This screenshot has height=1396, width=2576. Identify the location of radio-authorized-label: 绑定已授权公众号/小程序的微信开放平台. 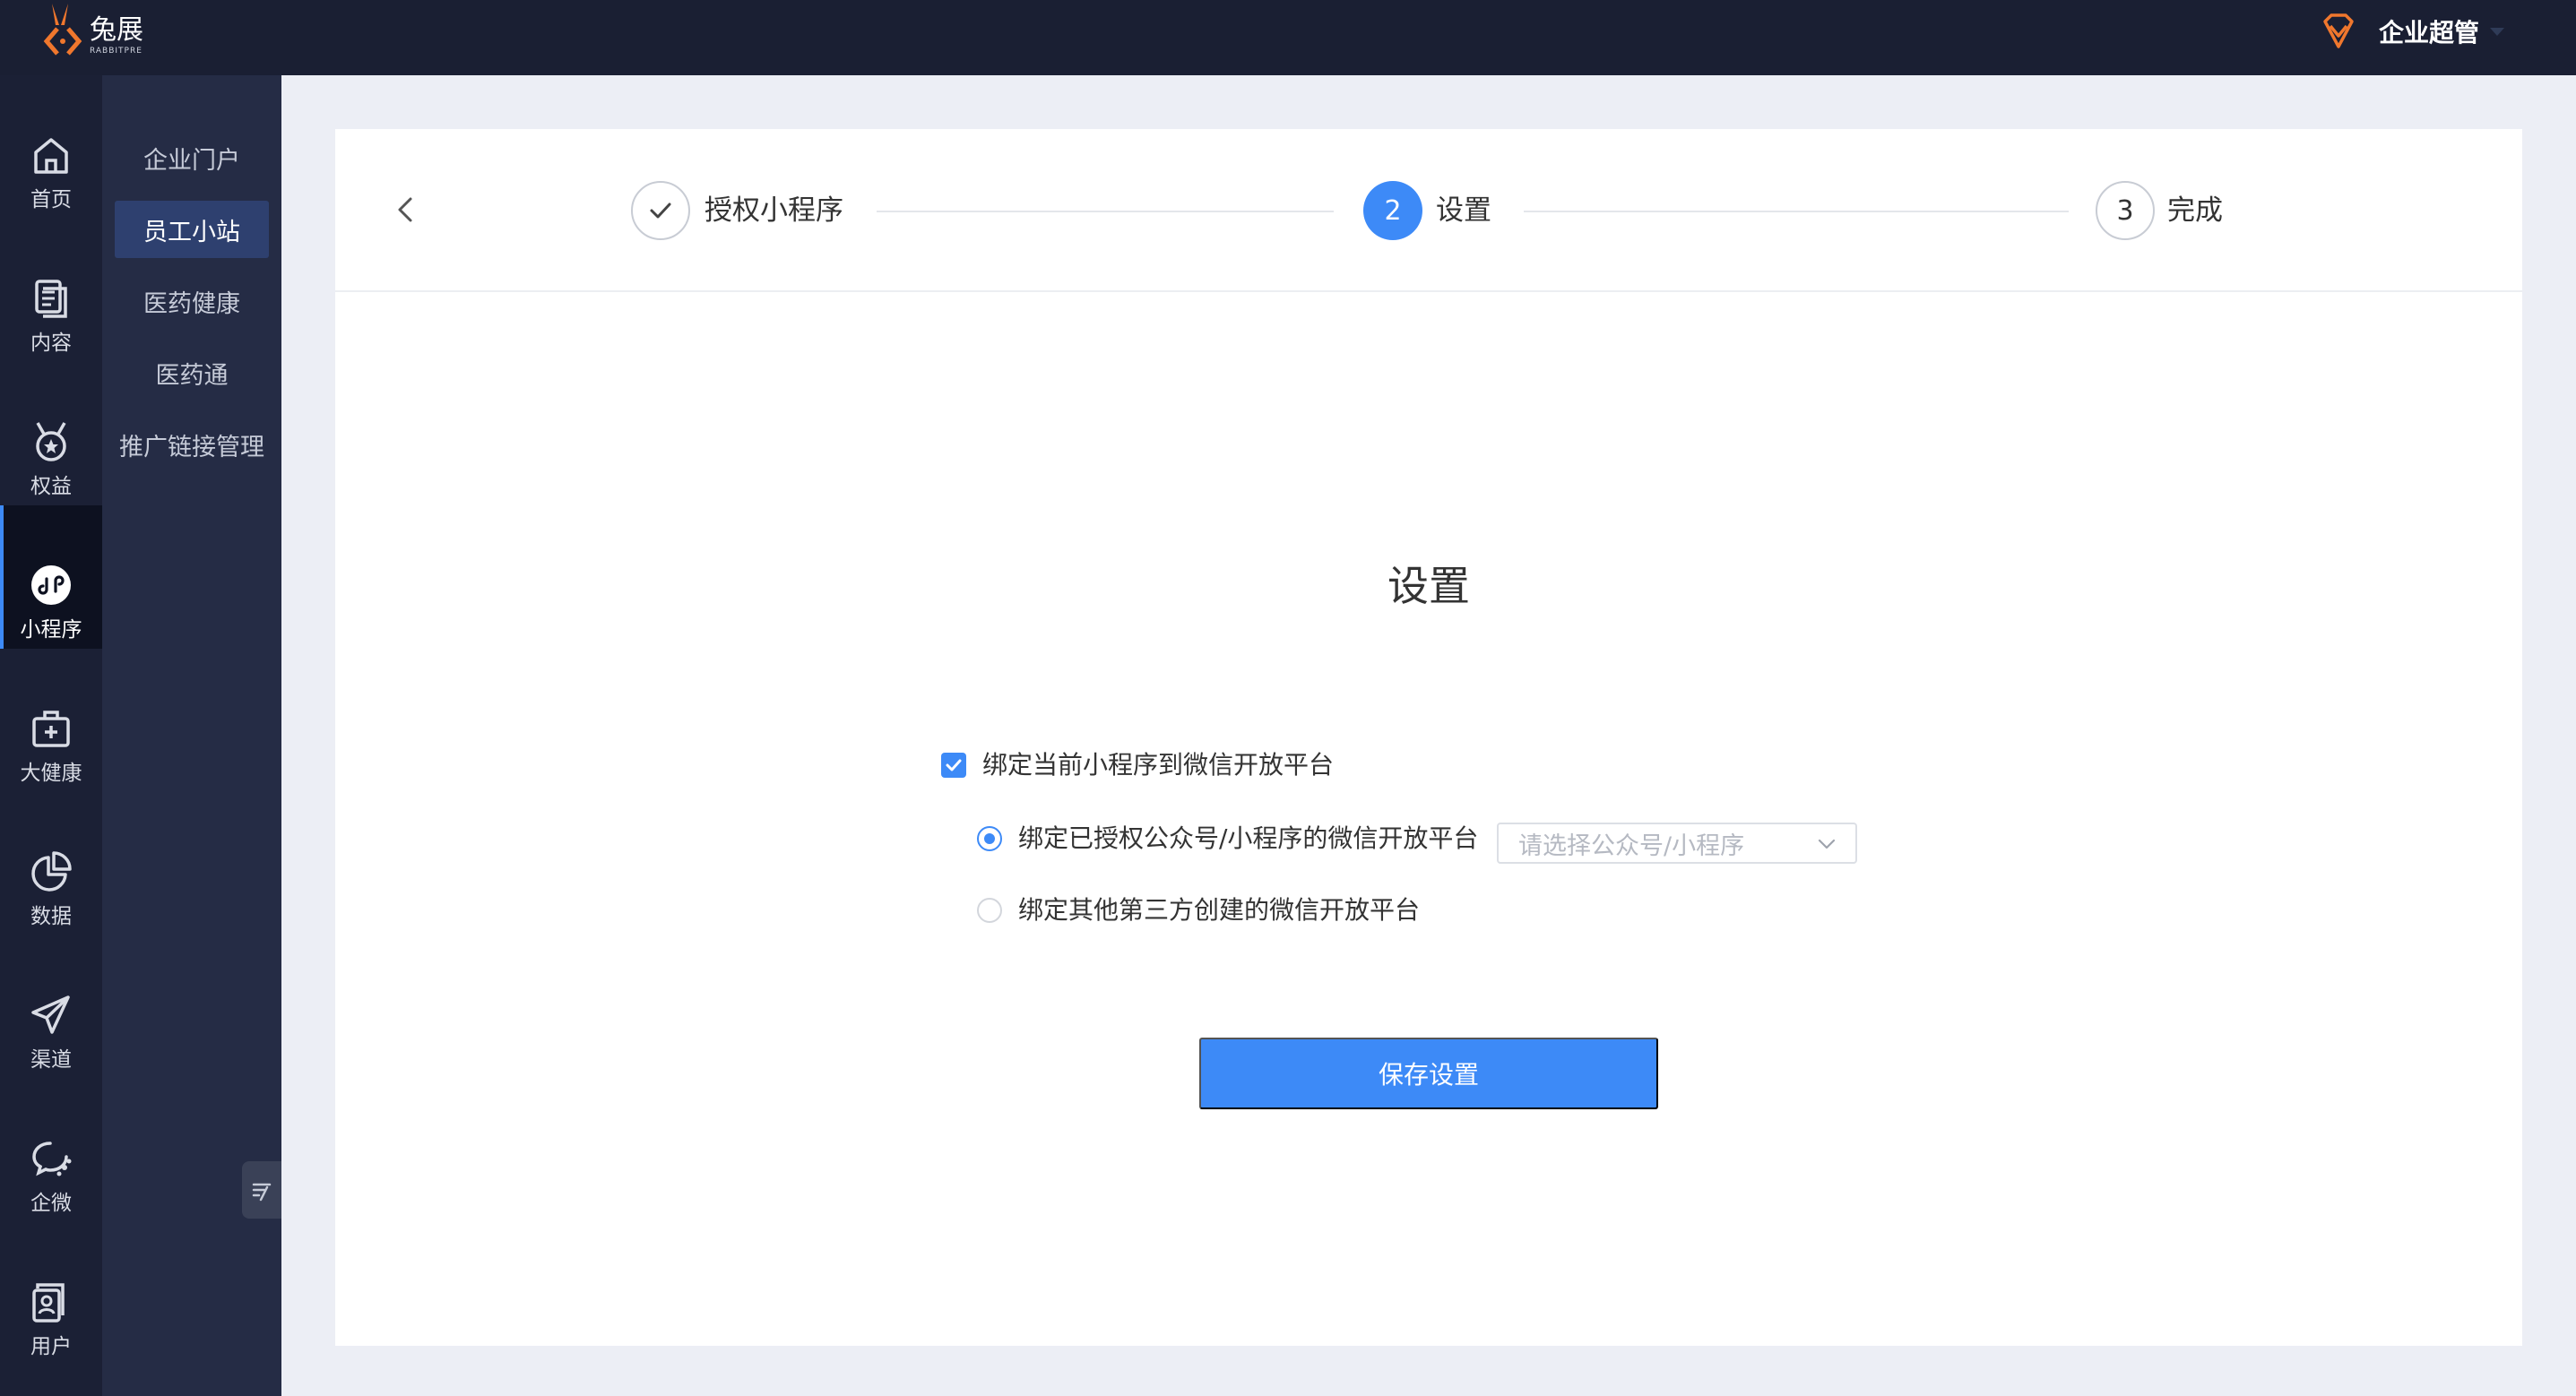
(1248, 839).